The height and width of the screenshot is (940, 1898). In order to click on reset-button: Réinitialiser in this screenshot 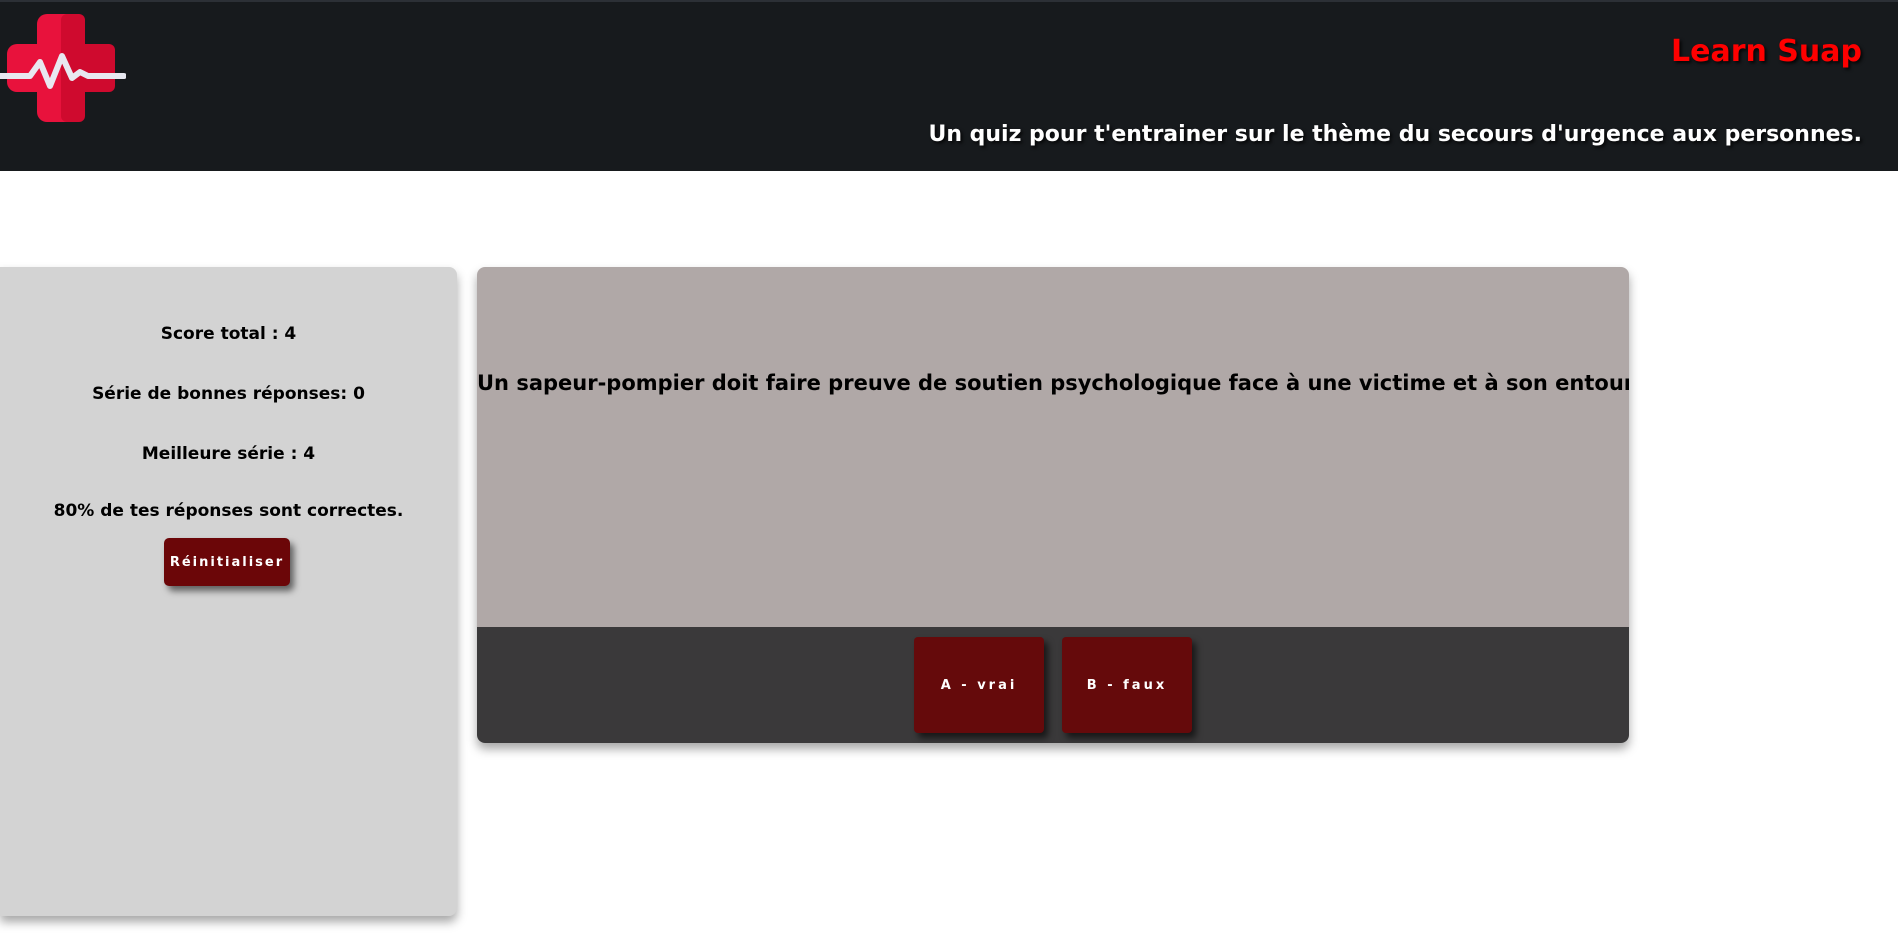, I will do `click(227, 562)`.